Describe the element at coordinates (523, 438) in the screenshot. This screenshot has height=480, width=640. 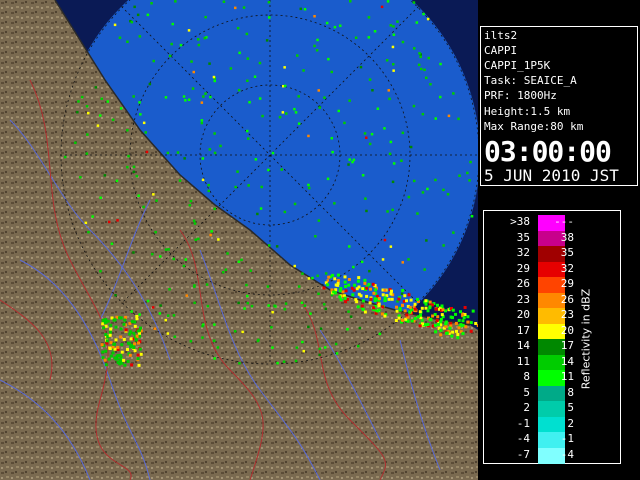
I see `legend-lower-bound: -4` at that location.